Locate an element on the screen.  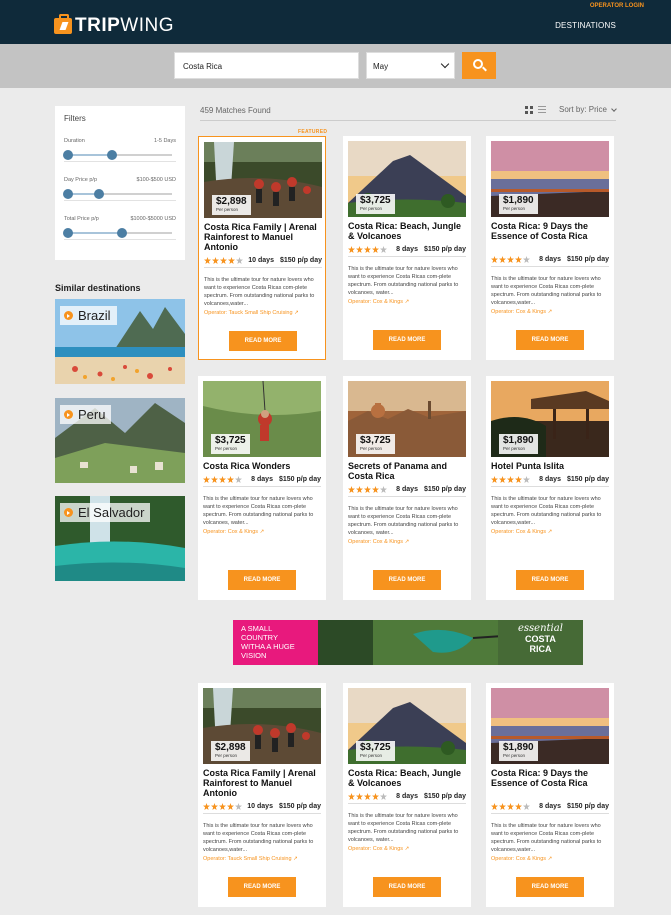
grid-view-icon is located at coordinates (528, 109).